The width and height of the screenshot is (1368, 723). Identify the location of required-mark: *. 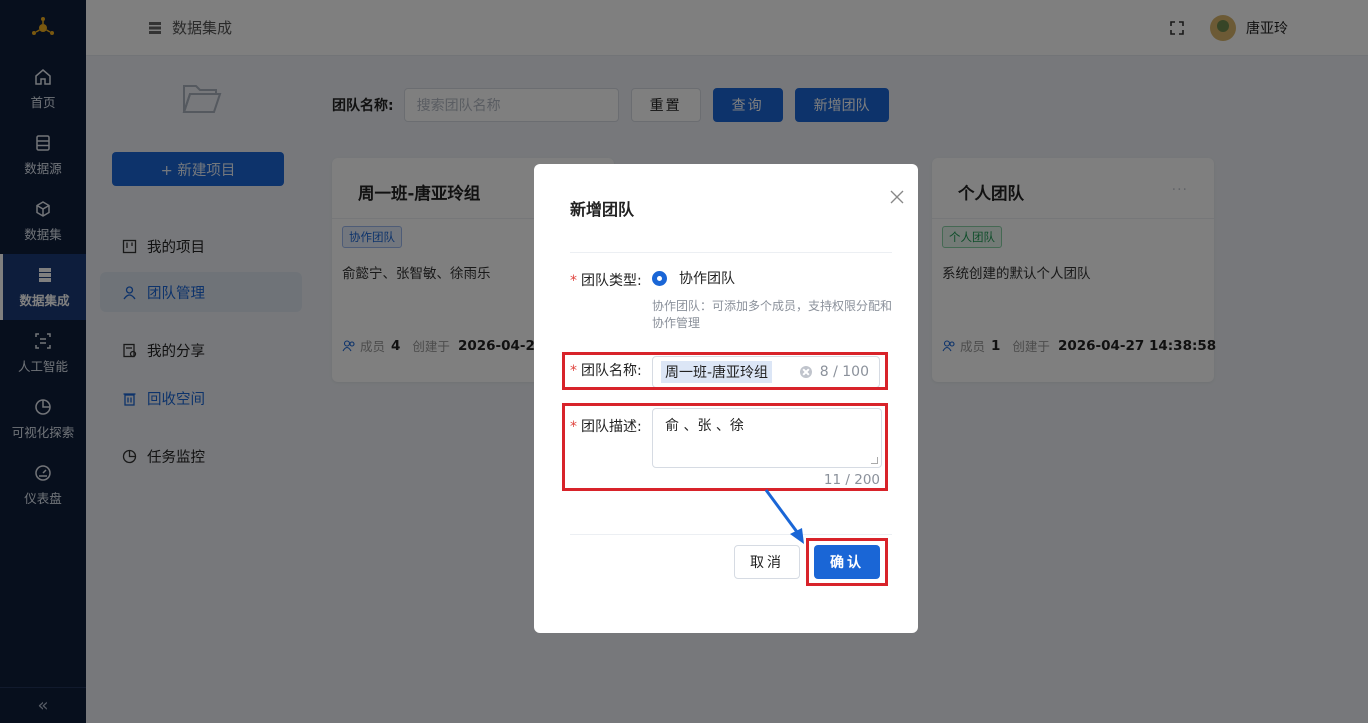
(573, 281).